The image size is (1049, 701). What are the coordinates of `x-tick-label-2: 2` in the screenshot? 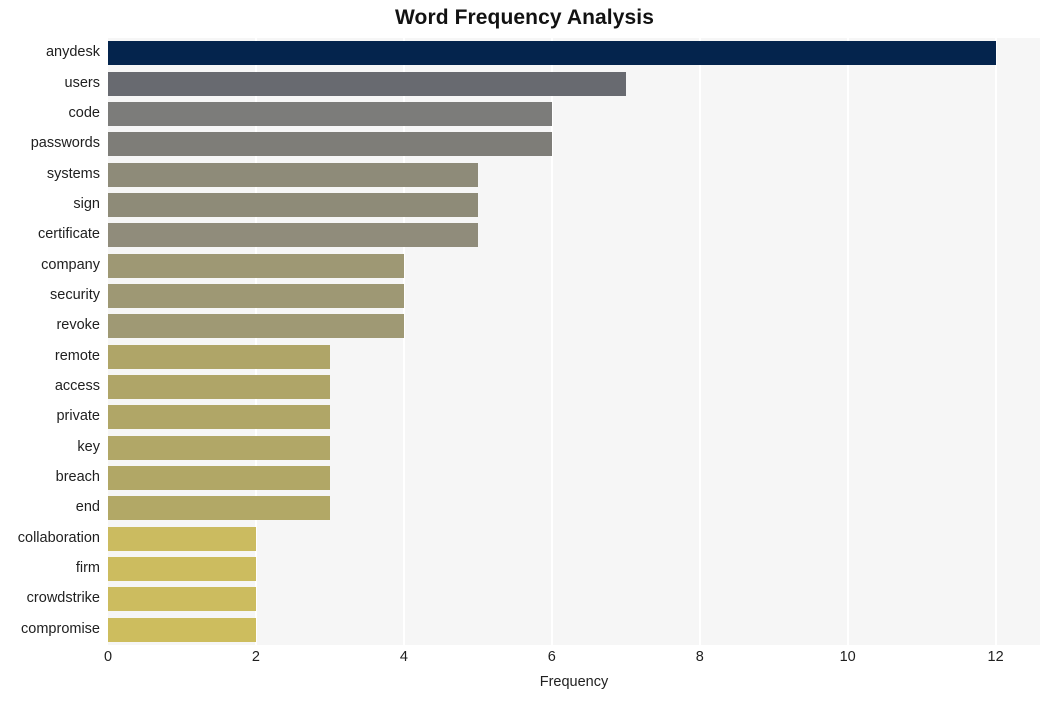 It's located at (255, 657).